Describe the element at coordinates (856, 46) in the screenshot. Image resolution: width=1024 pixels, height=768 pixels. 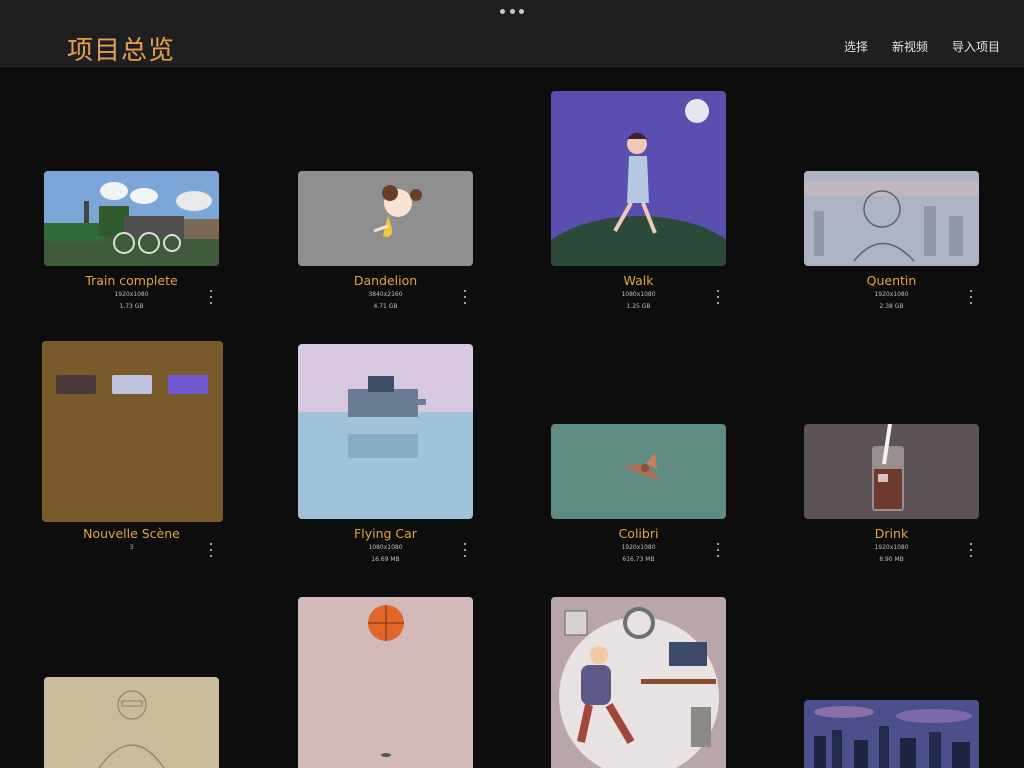
I see `select-button: 选择` at that location.